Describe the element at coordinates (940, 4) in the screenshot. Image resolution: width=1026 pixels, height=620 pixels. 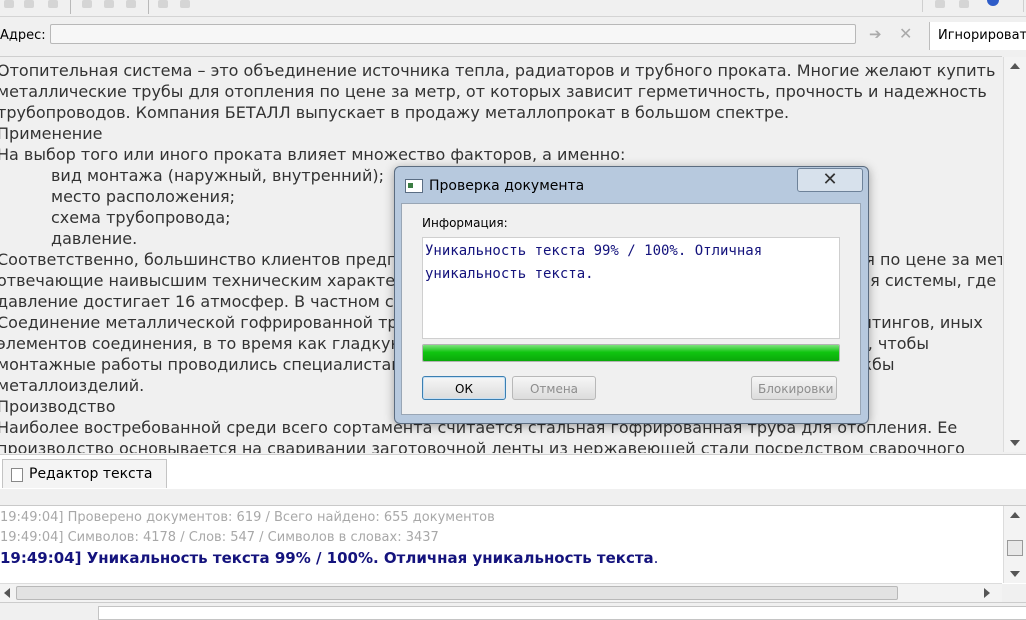
I see `settings-icon` at that location.